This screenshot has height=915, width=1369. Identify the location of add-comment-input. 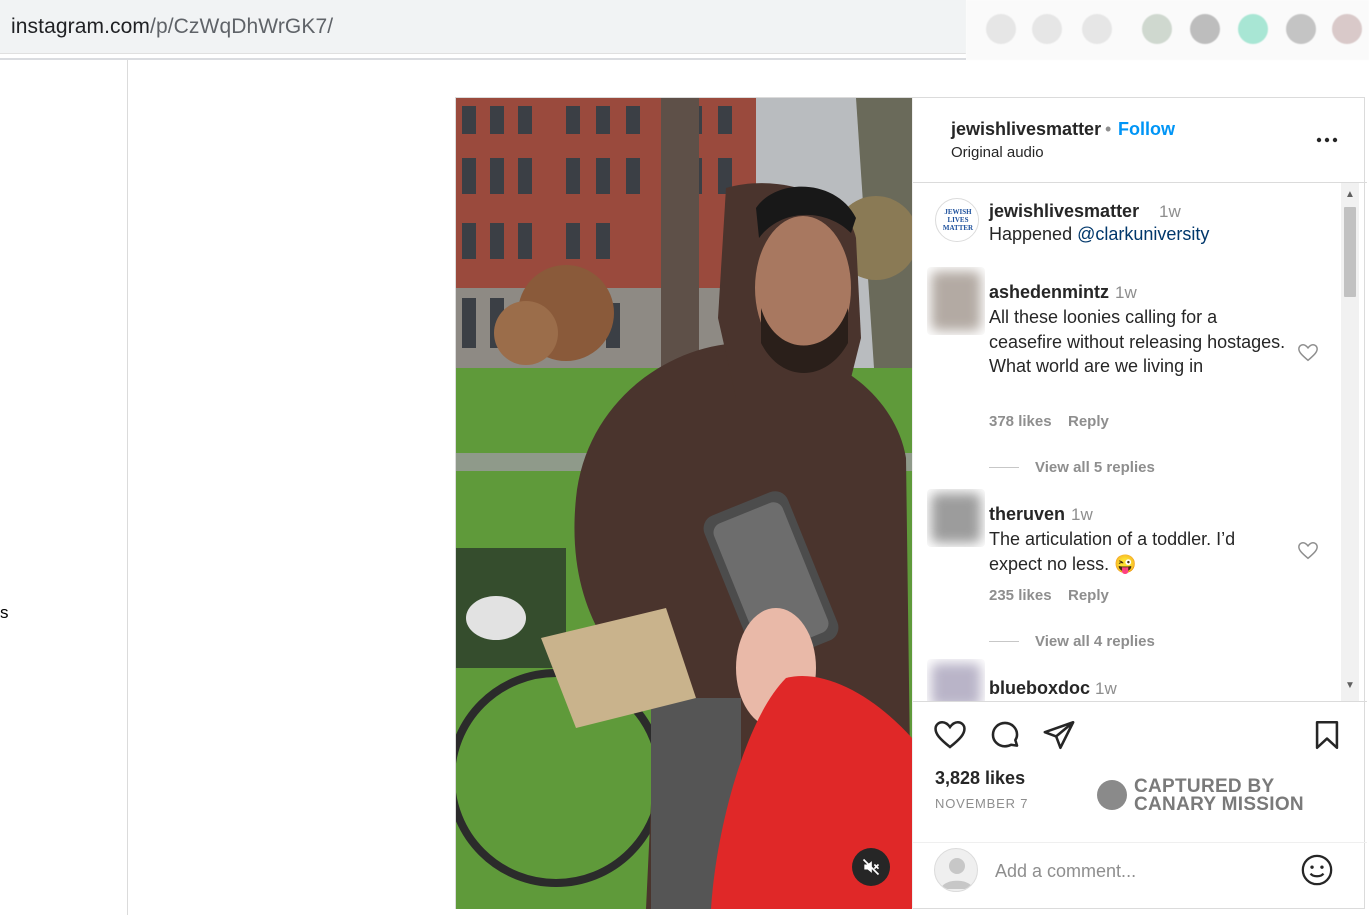
(1140, 871).